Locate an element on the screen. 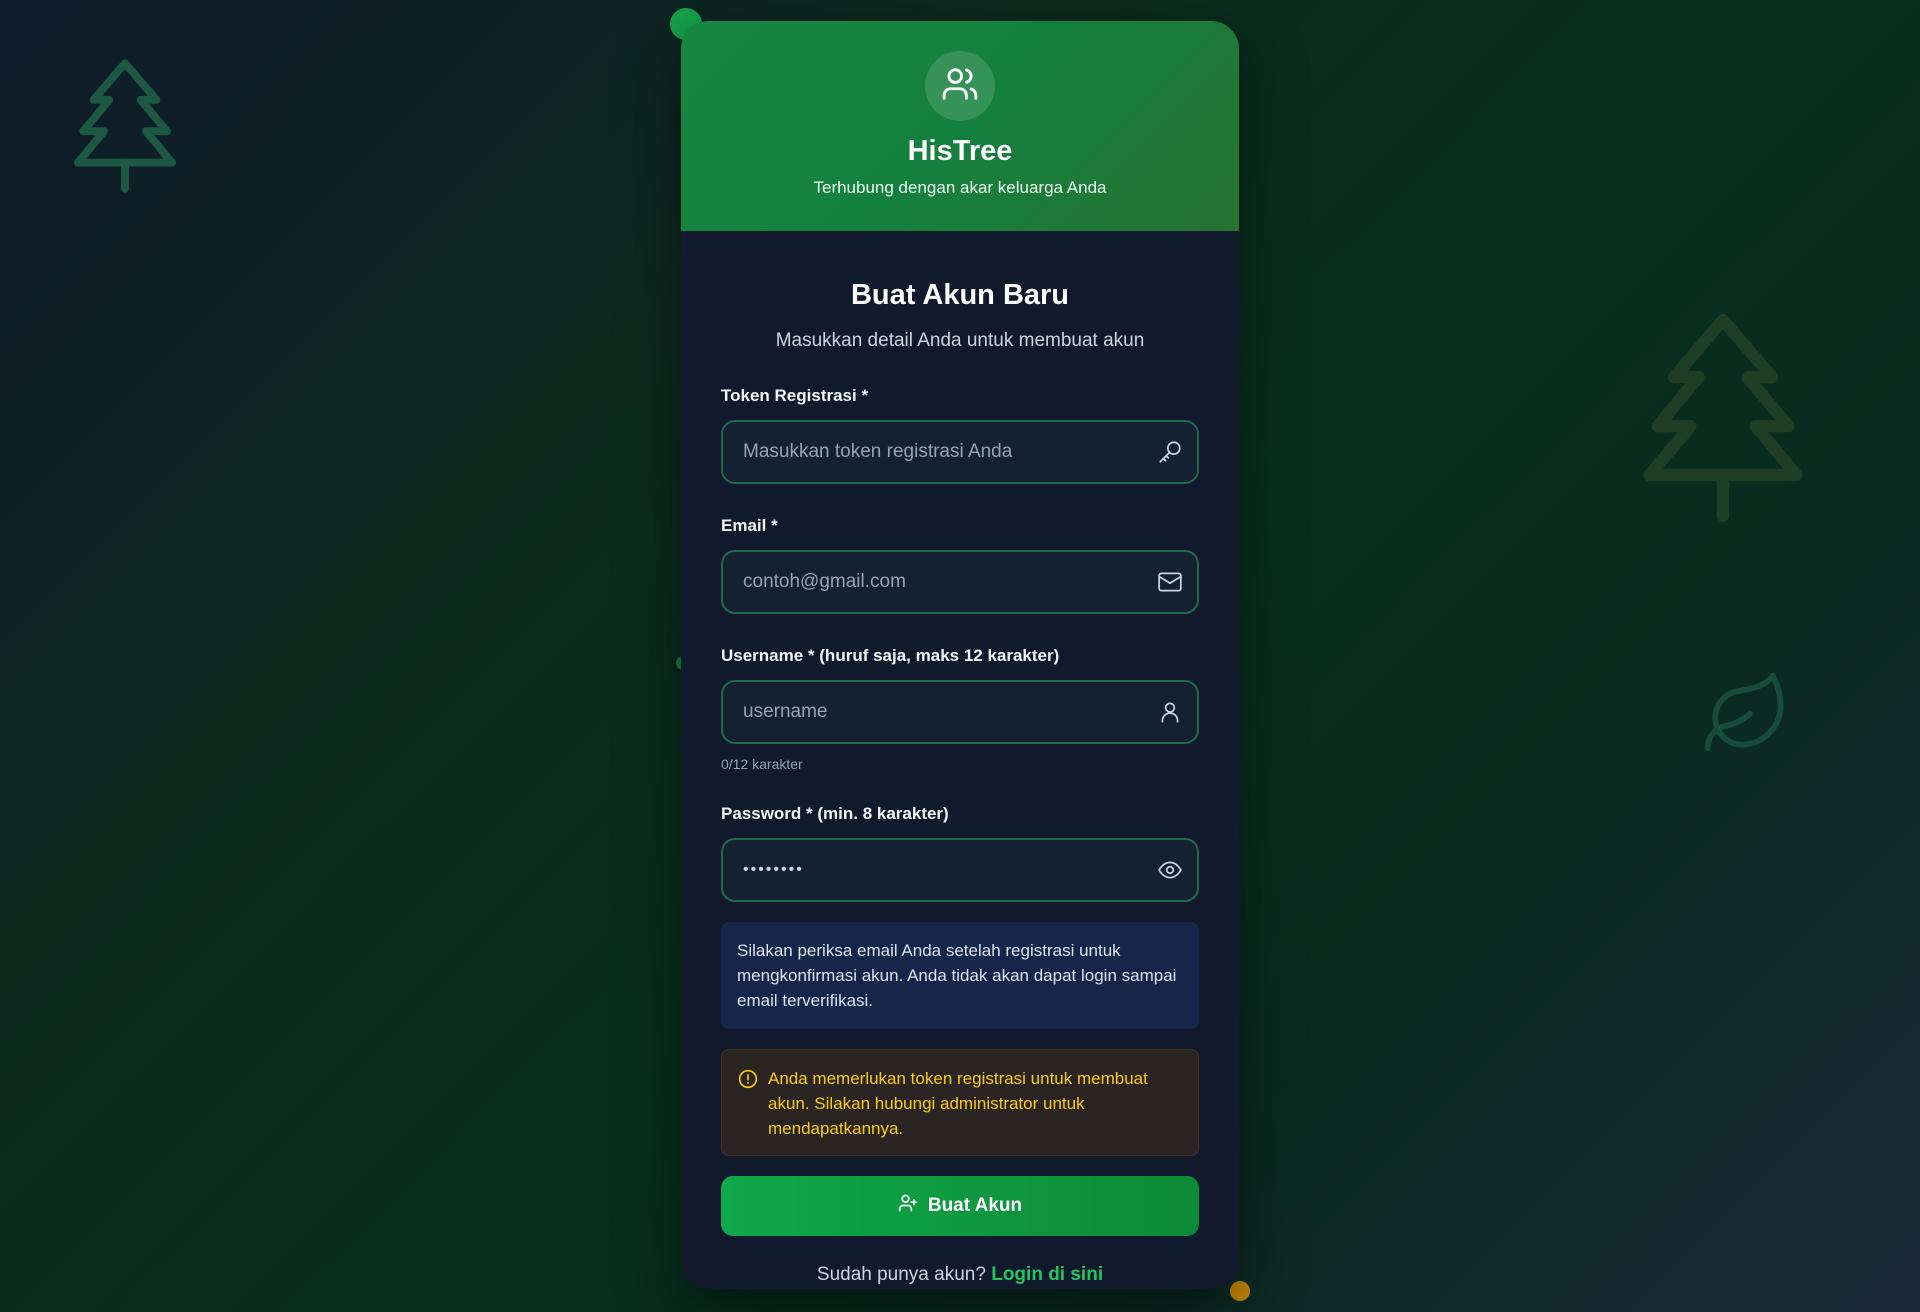 This screenshot has height=1312, width=1920. logo is located at coordinates (960, 86).